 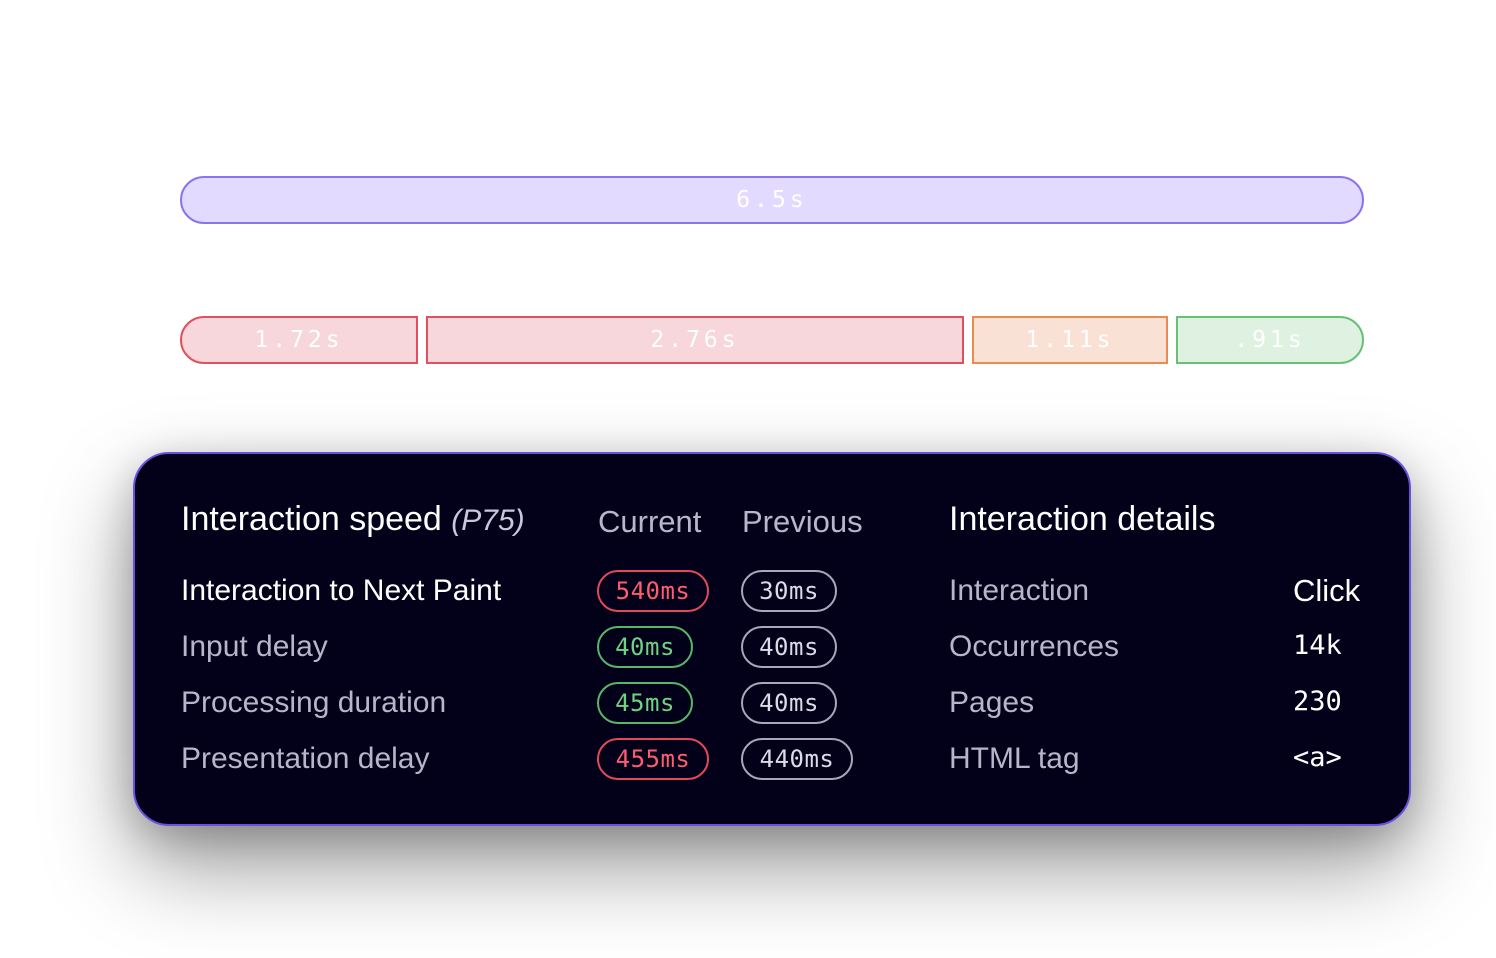 What do you see at coordinates (1034, 646) in the screenshot?
I see `detail-label-occurrences: Occurrences` at bounding box center [1034, 646].